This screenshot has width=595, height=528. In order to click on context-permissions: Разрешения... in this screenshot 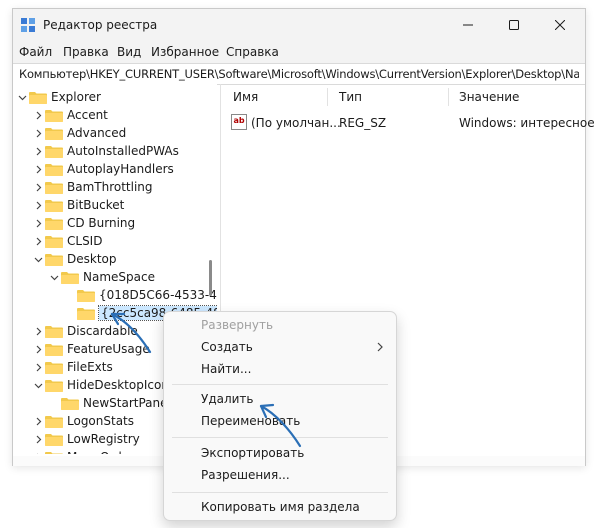, I will do `click(280, 476)`.